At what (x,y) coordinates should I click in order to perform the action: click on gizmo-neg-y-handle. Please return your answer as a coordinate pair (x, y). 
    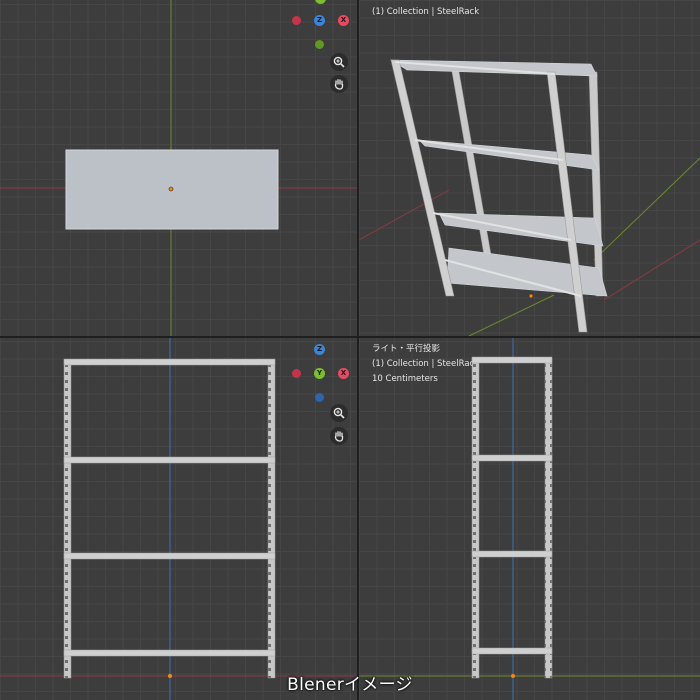
    Looking at the image, I should click on (319, 44).